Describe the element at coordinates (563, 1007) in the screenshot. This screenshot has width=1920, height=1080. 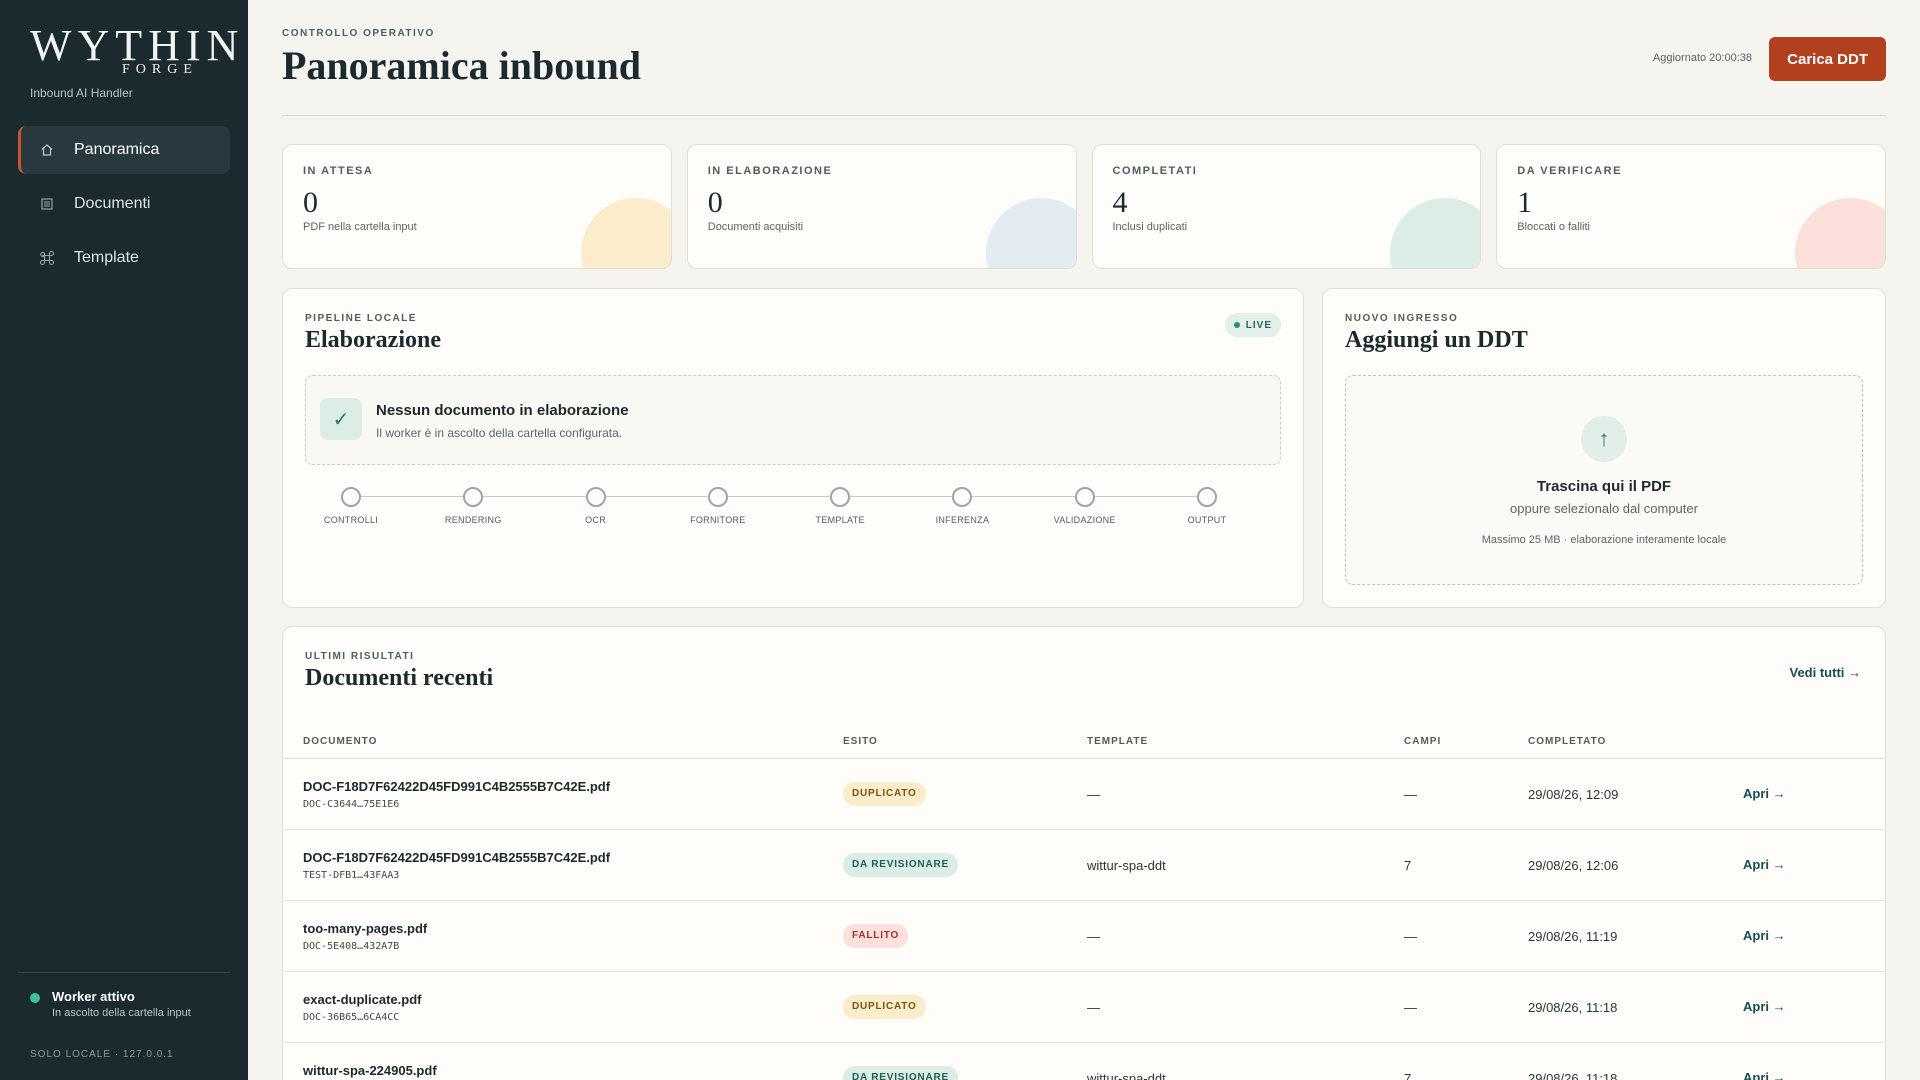
I see `document-cell: exact-duplicate.pdf DOC-36B65…6CA4CC` at that location.